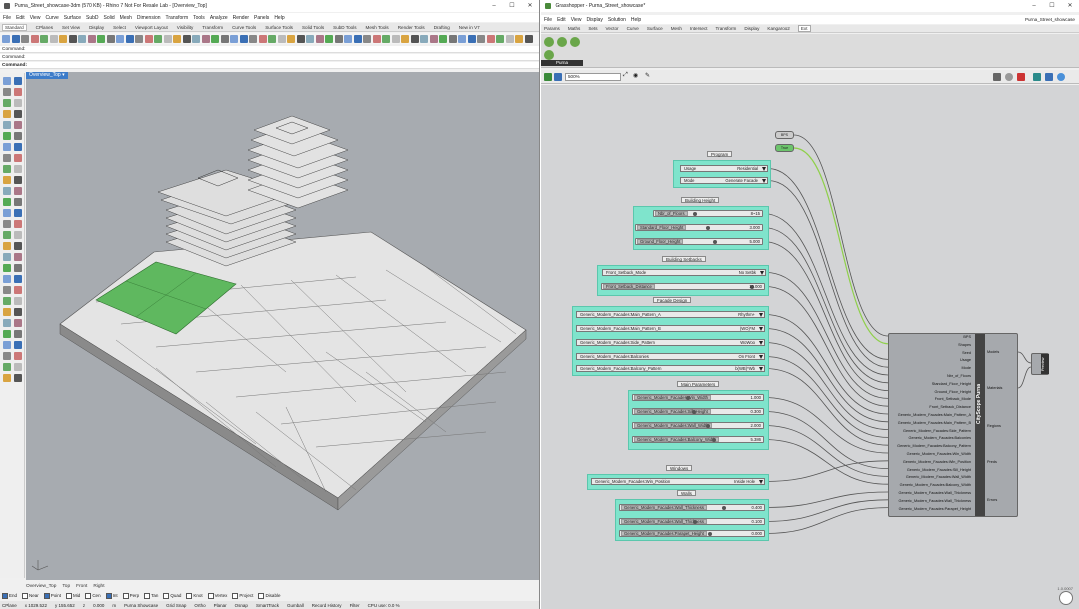  What do you see at coordinates (261, 18) in the screenshot?
I see `menu-item: Panels` at bounding box center [261, 18].